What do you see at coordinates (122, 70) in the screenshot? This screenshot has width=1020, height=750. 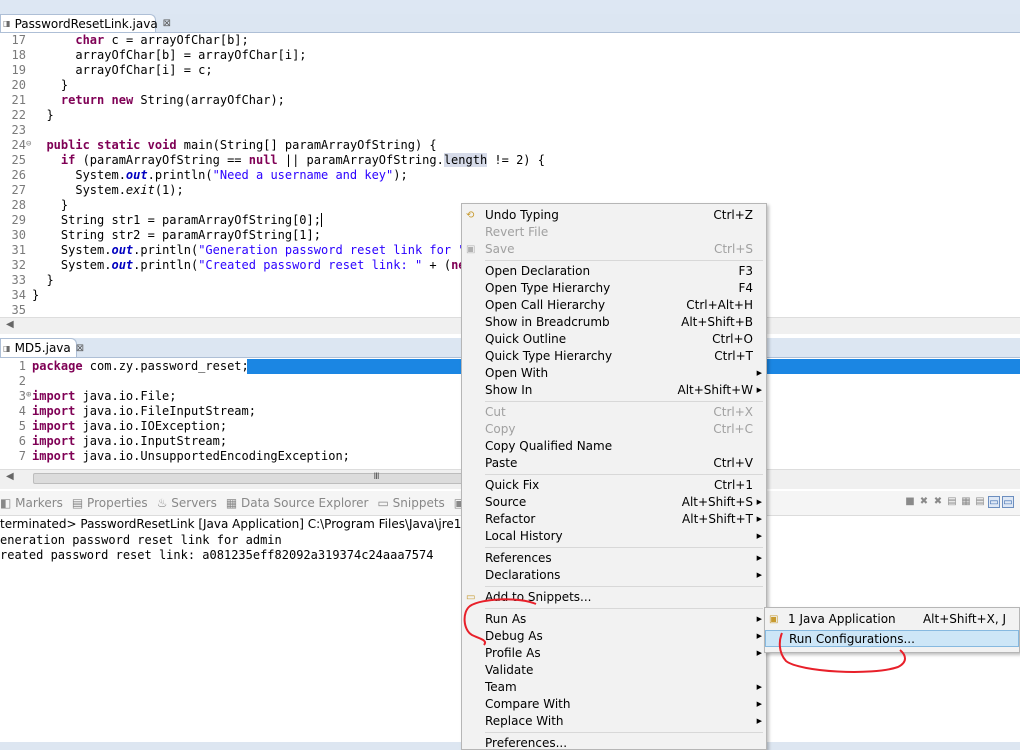 I see `code-token: arrayOfChar[i] = c;` at bounding box center [122, 70].